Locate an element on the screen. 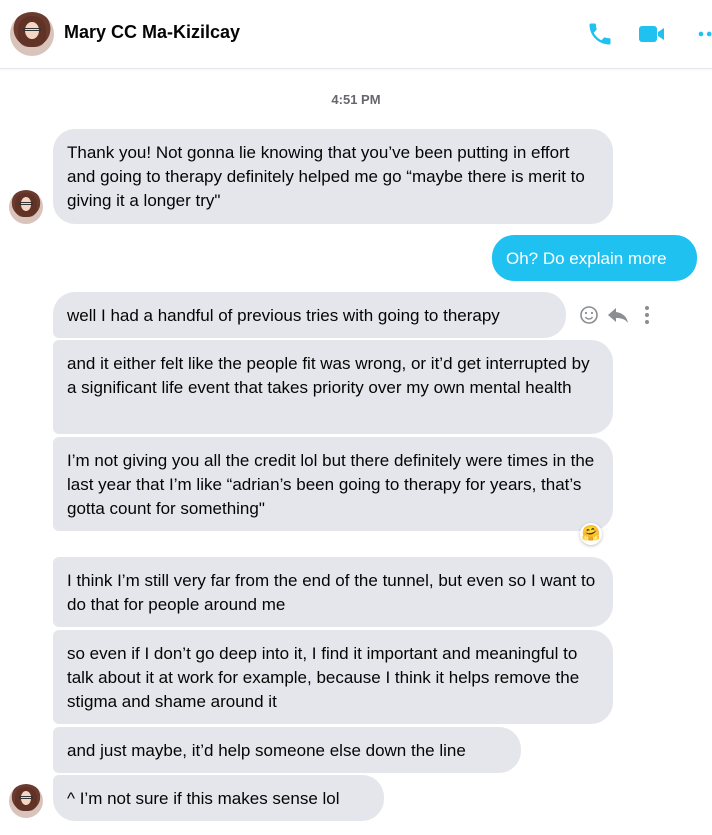 The height and width of the screenshot is (835, 712). reaction-badge: 🤗 is located at coordinates (591, 534).